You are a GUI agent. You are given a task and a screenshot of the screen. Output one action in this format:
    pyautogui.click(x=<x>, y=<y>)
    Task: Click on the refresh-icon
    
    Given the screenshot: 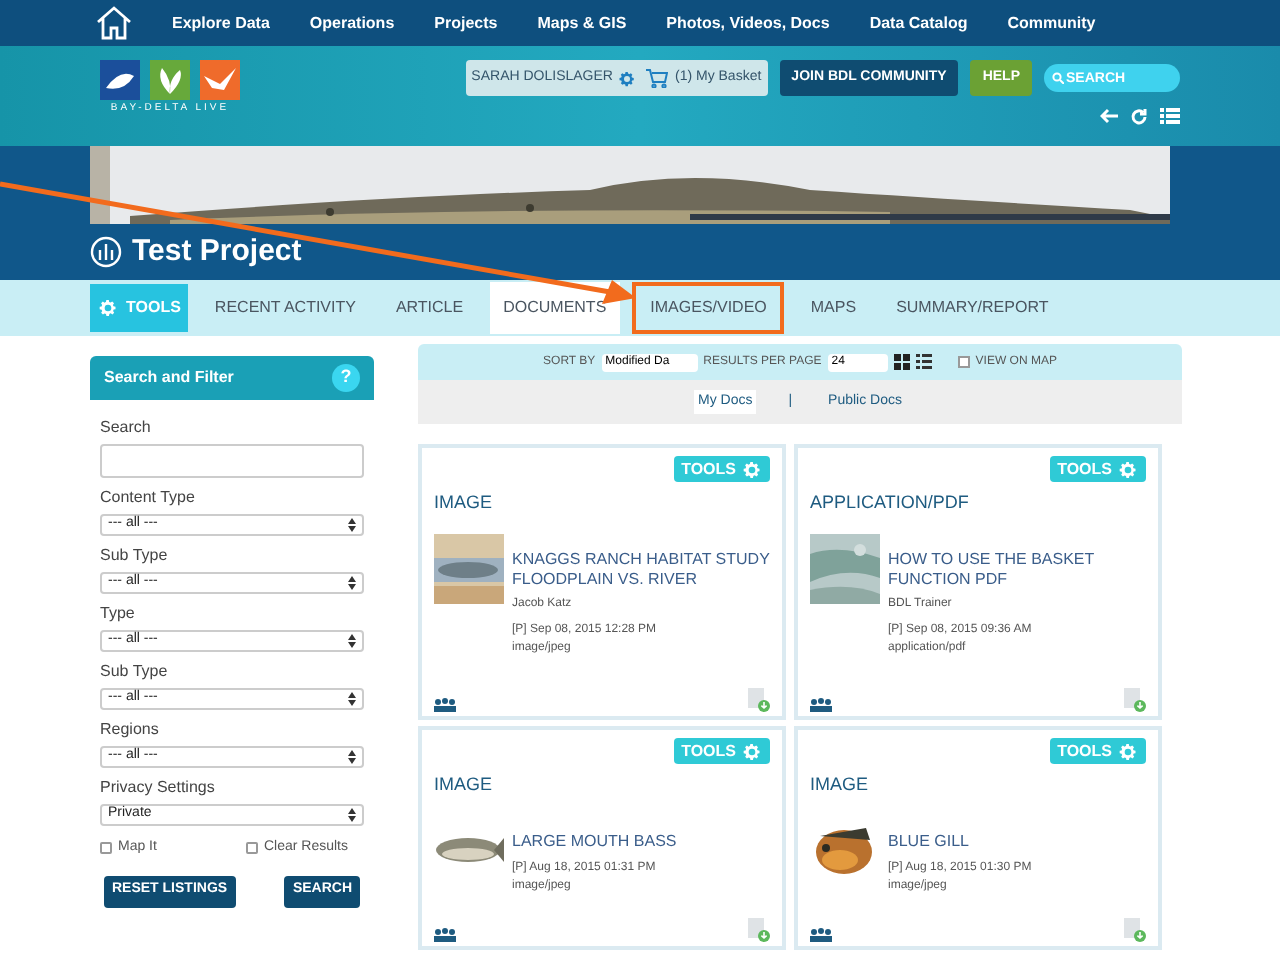 What is the action you would take?
    pyautogui.click(x=1139, y=117)
    